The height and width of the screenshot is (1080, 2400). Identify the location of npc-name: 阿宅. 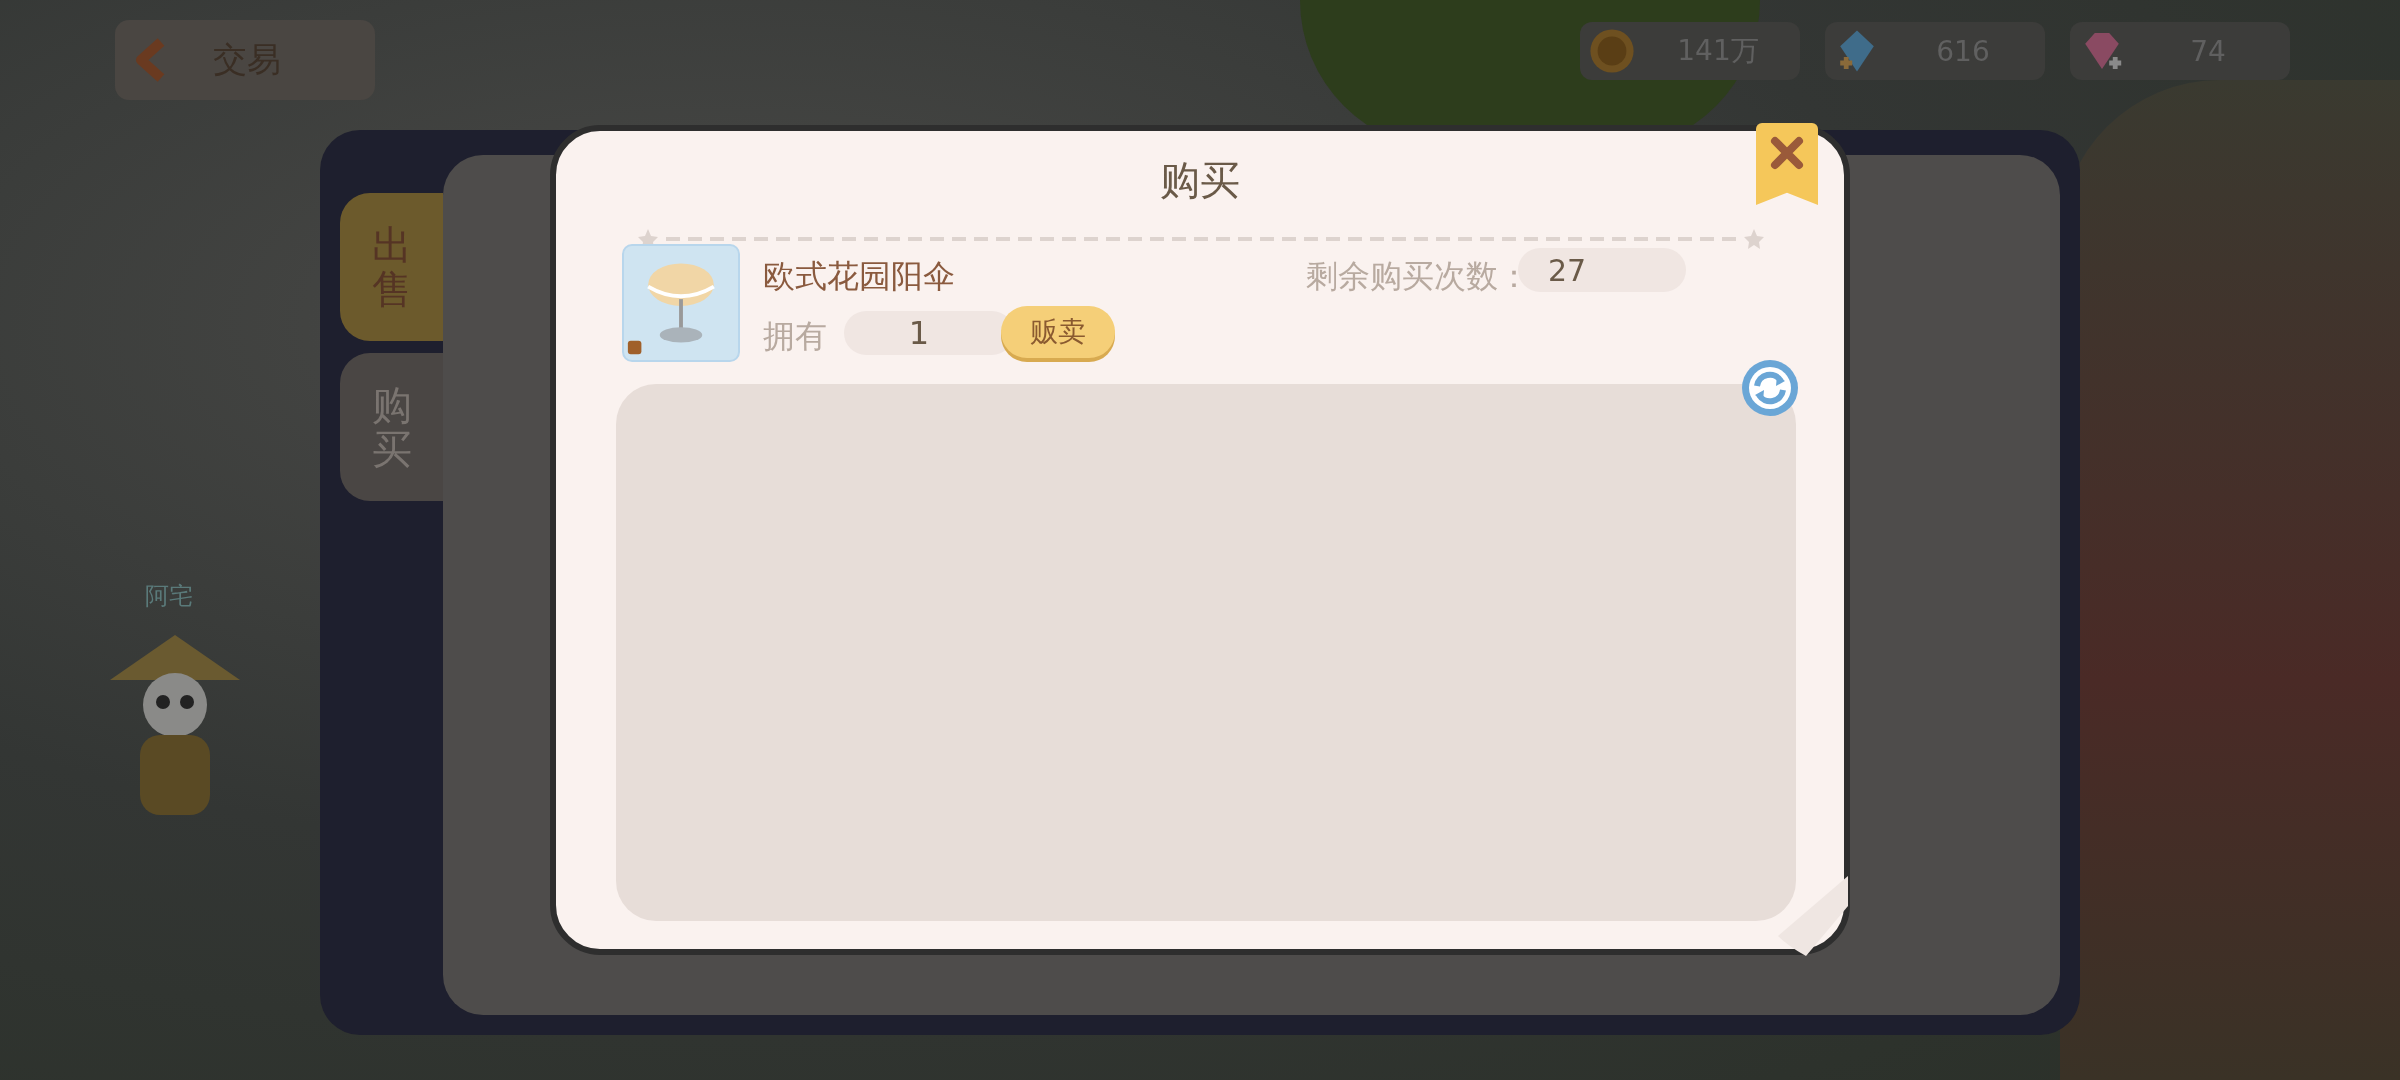
(169, 596).